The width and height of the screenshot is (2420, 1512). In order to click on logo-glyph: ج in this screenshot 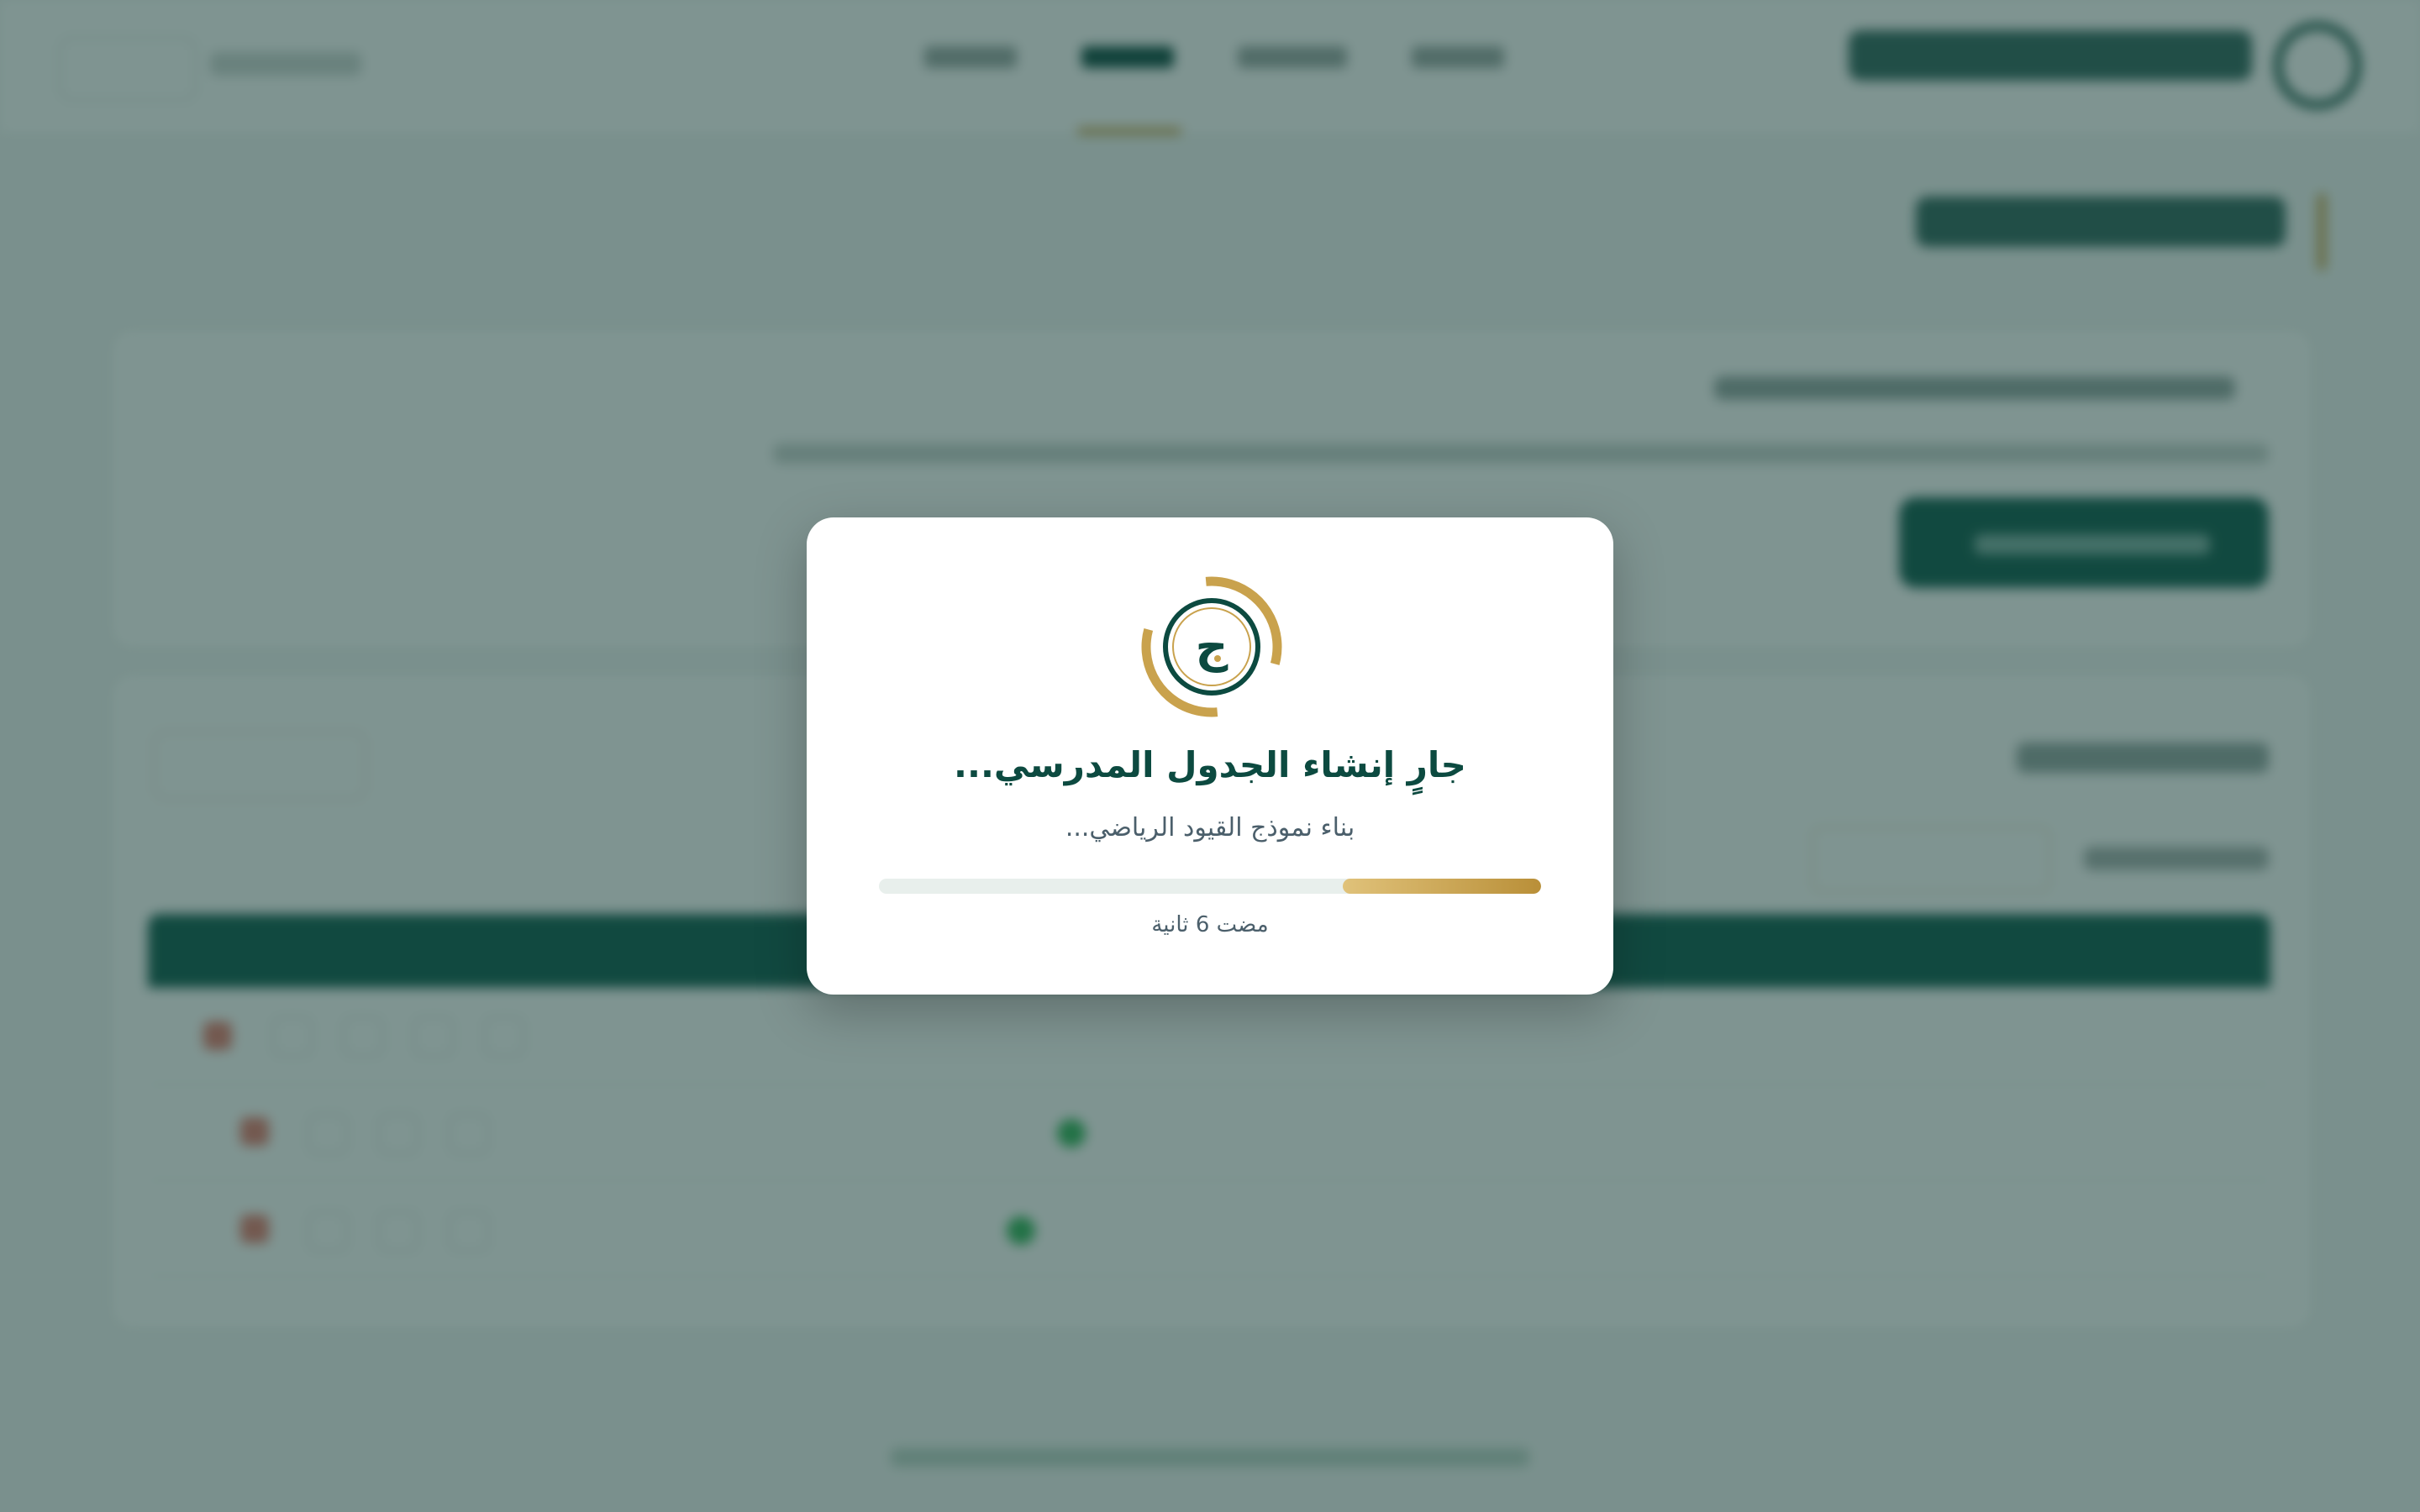, I will do `click(1212, 646)`.